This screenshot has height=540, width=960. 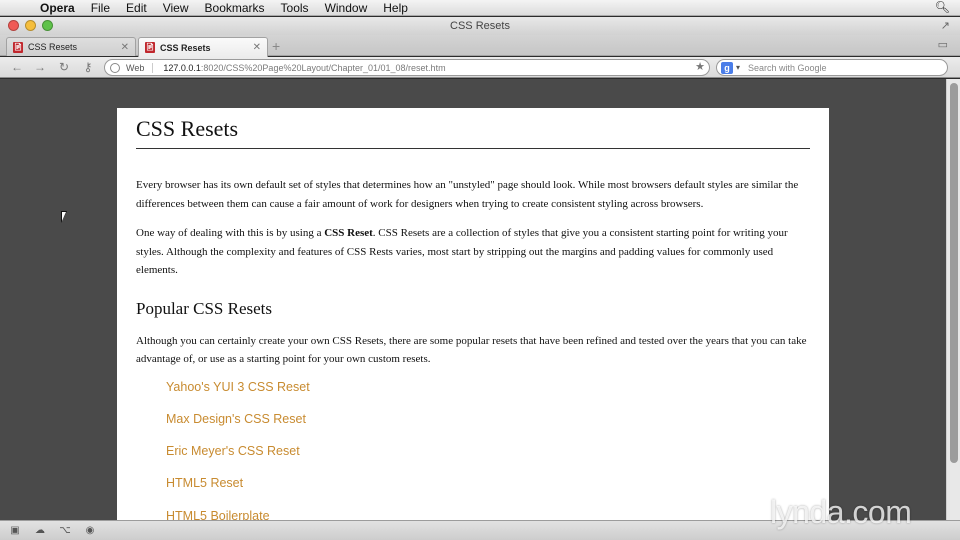 I want to click on window-title: CSS Resets, so click(x=480, y=26).